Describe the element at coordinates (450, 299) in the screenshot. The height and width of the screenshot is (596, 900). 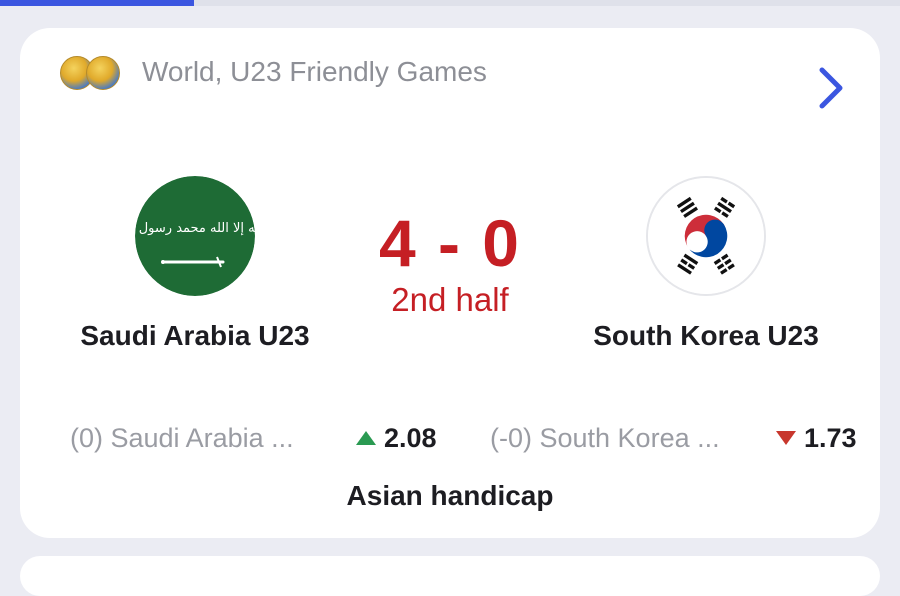
I see `match-period: 2nd half` at that location.